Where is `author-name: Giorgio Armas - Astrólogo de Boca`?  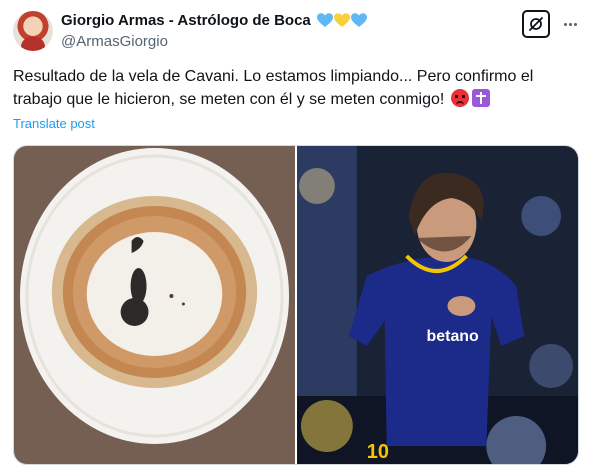 author-name: Giorgio Armas - Astrólogo de Boca is located at coordinates (186, 20).